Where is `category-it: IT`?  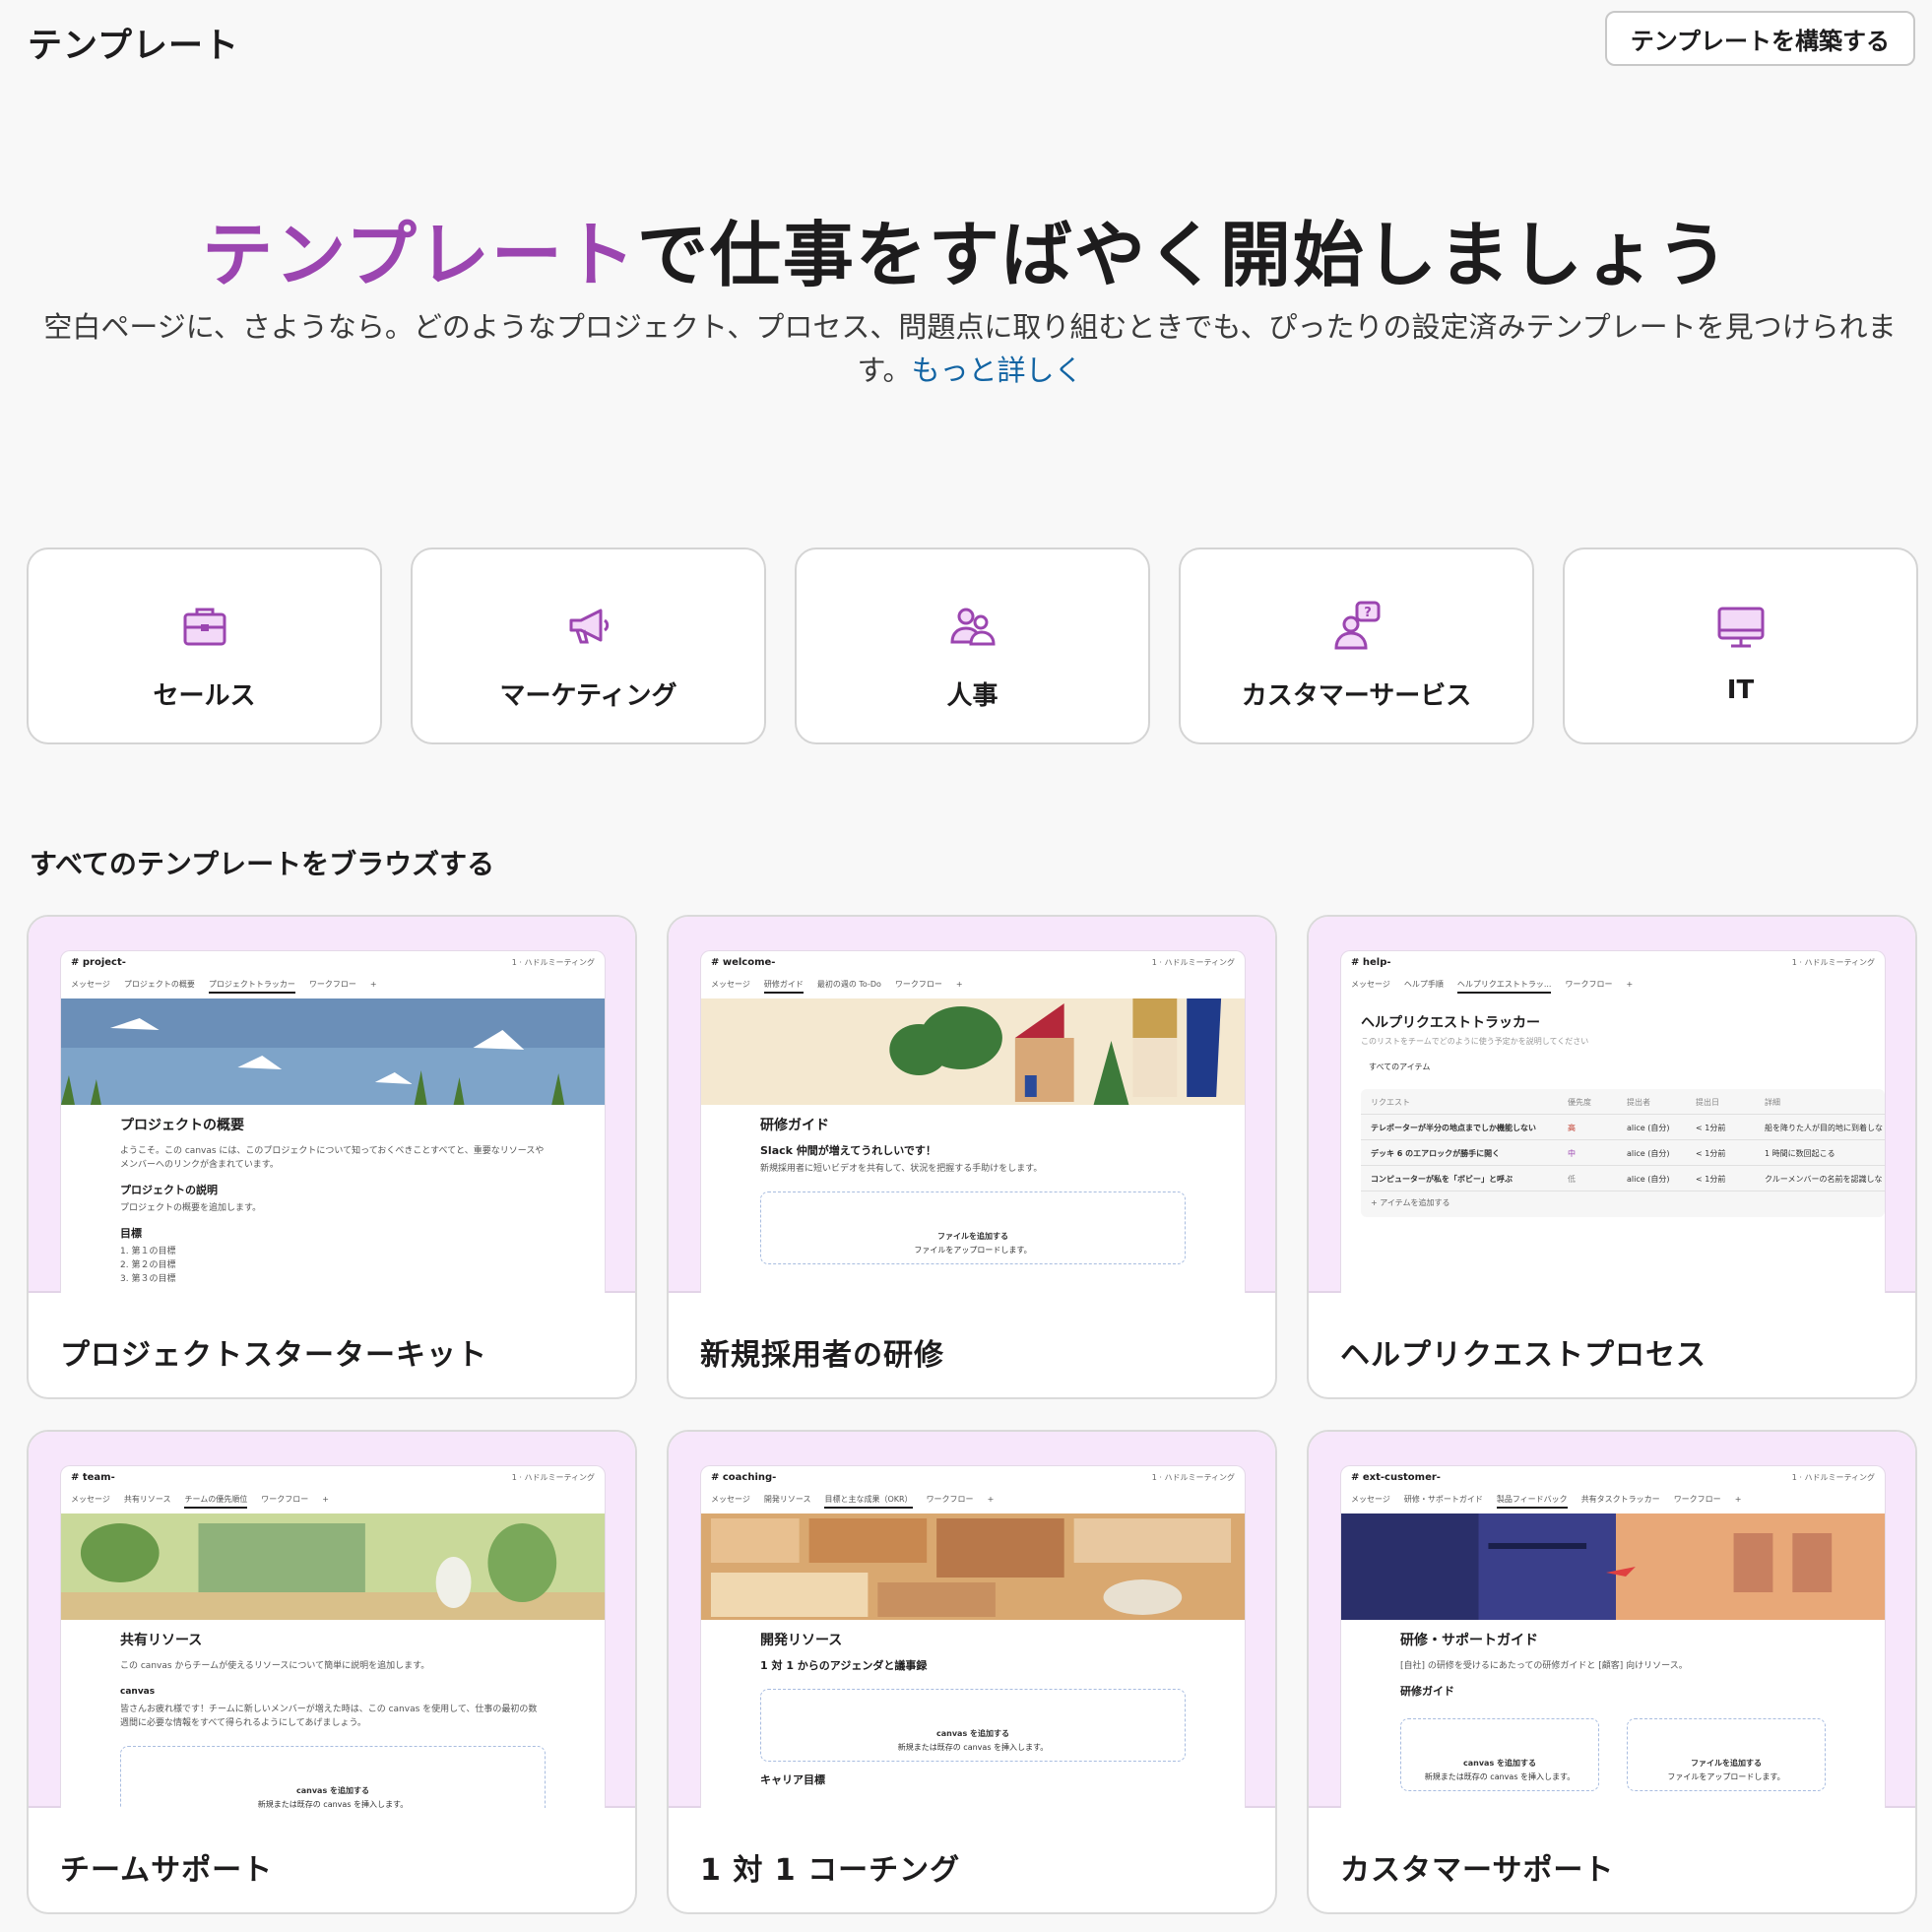 category-it: IT is located at coordinates (1740, 645).